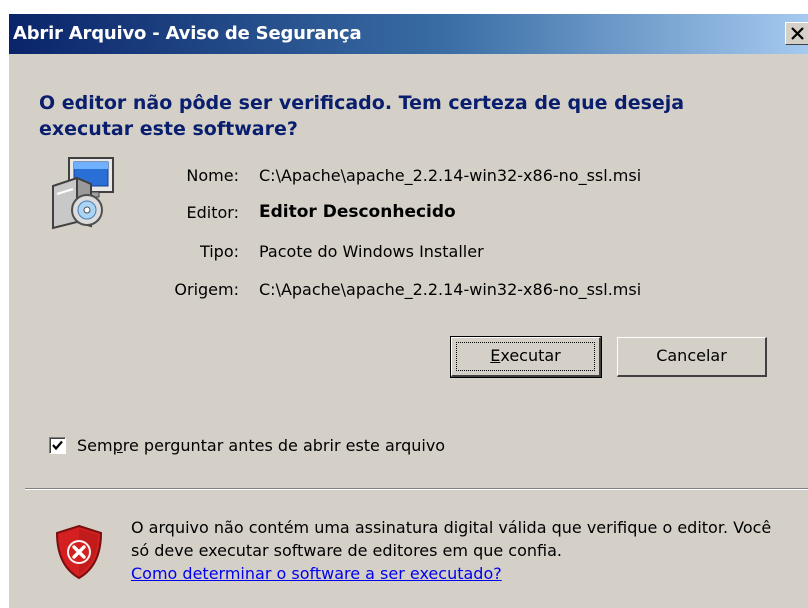 The width and height of the screenshot is (808, 608). What do you see at coordinates (408, 34) in the screenshot?
I see `title-bar: Abrir Arquivo - Aviso de Segurança` at bounding box center [408, 34].